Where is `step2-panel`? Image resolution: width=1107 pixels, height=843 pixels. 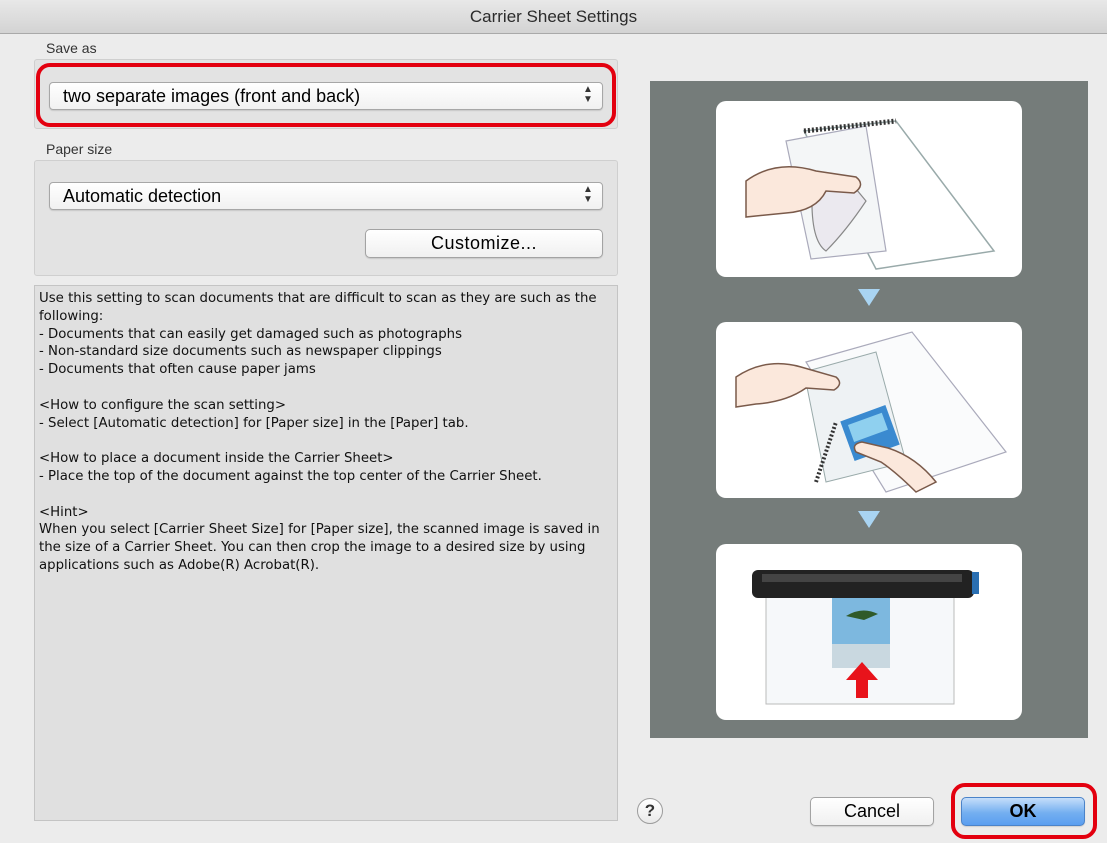
step2-panel is located at coordinates (869, 410).